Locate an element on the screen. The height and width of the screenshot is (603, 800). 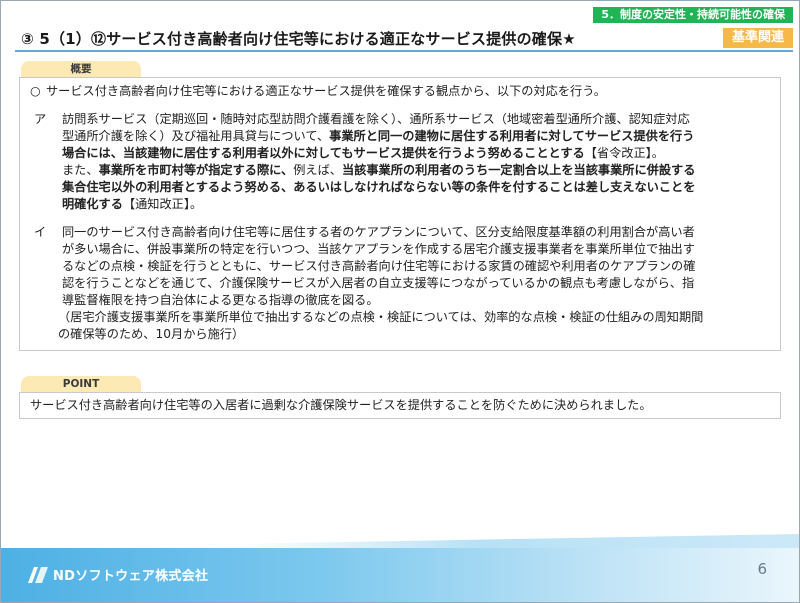
body-text: 例えば、 is located at coordinates (317, 170).